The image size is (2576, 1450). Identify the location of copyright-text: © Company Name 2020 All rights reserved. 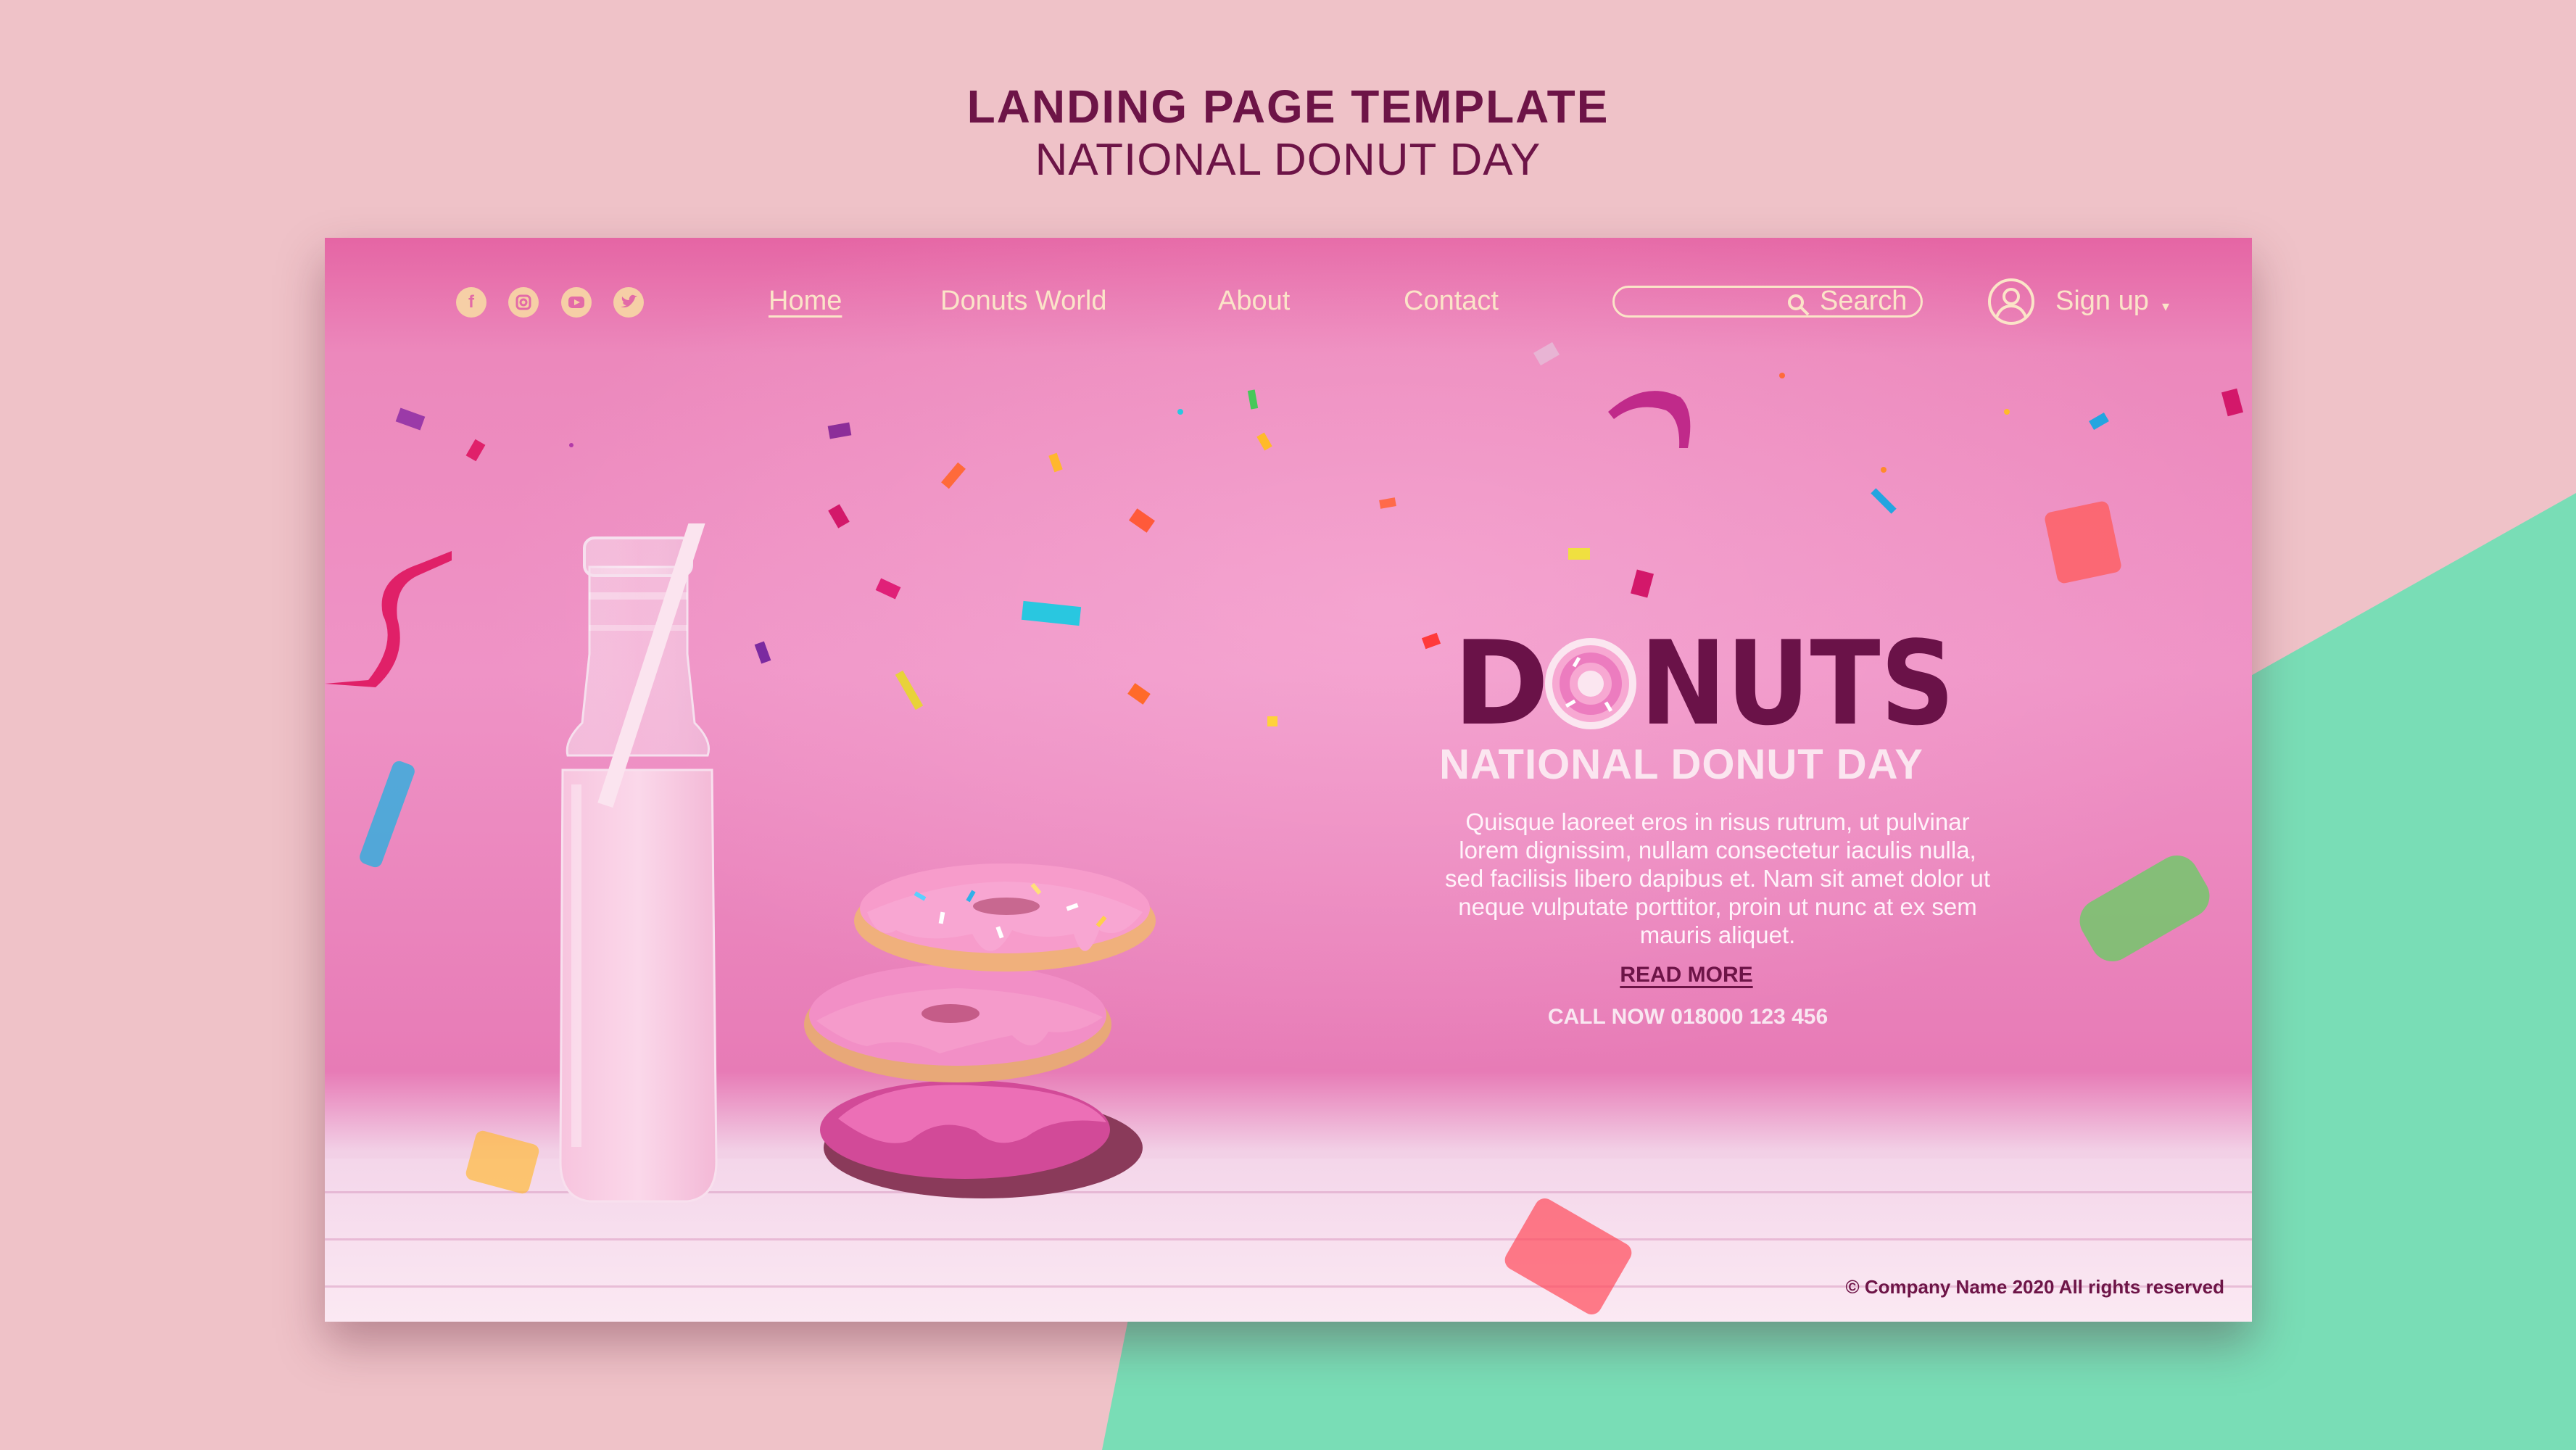
(2034, 1287).